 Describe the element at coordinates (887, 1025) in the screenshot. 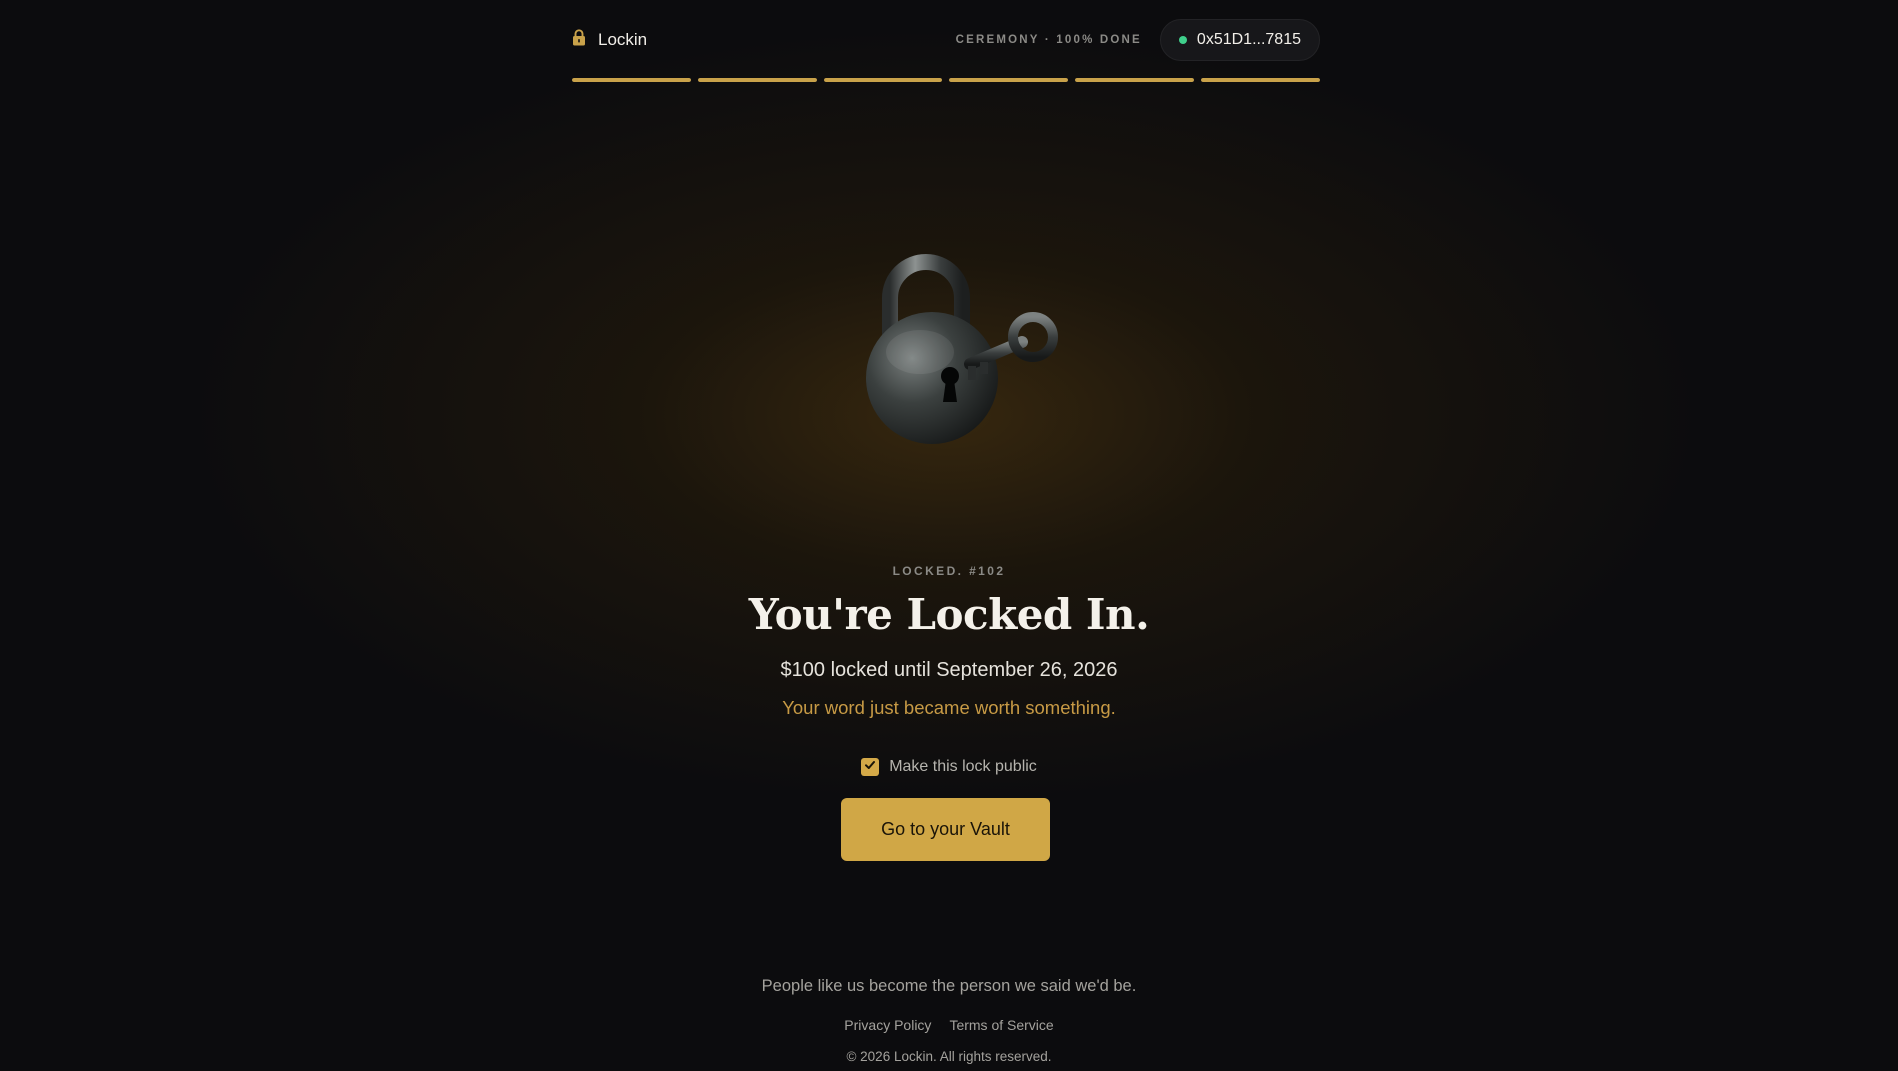

I see `privacy-policy-link: Privacy Policy` at that location.